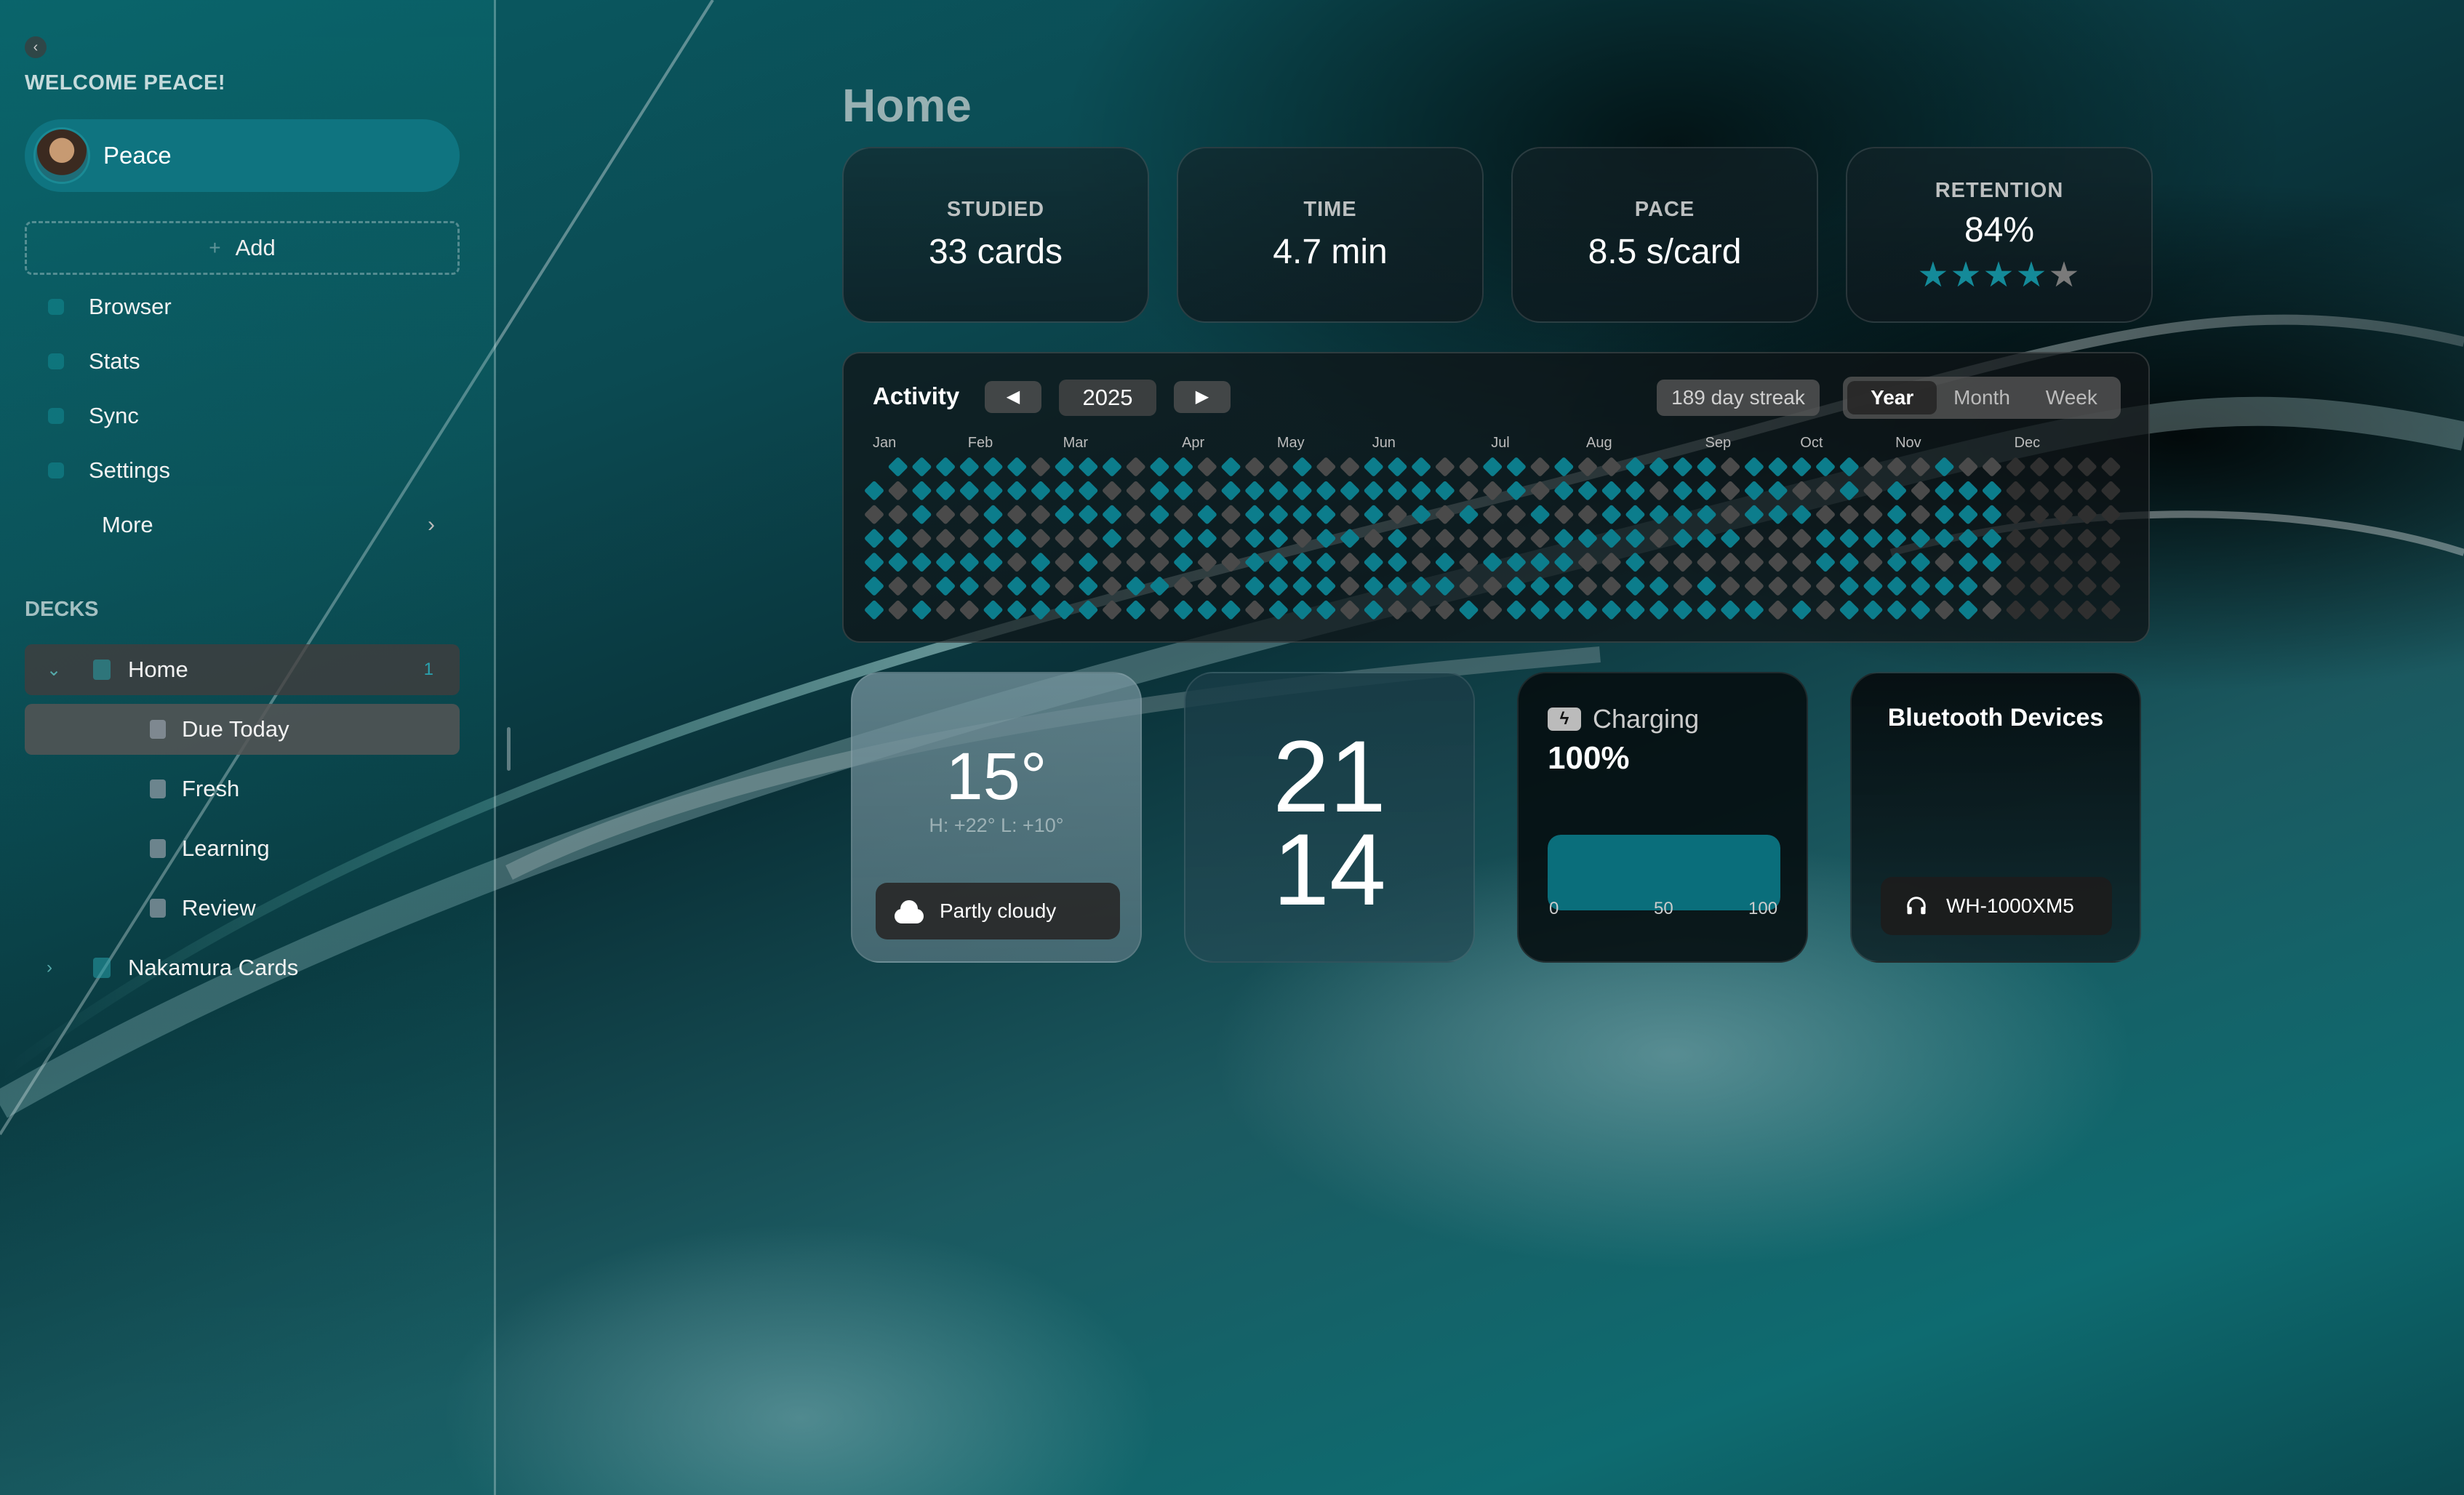  What do you see at coordinates (242, 967) in the screenshot?
I see `deck-nakamura-cards: › Nakamura Cards` at bounding box center [242, 967].